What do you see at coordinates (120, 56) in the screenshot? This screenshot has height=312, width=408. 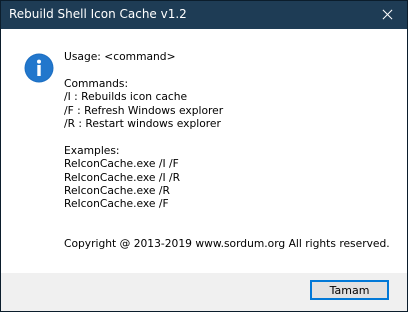 I see `usage-text: Usage: <command>` at bounding box center [120, 56].